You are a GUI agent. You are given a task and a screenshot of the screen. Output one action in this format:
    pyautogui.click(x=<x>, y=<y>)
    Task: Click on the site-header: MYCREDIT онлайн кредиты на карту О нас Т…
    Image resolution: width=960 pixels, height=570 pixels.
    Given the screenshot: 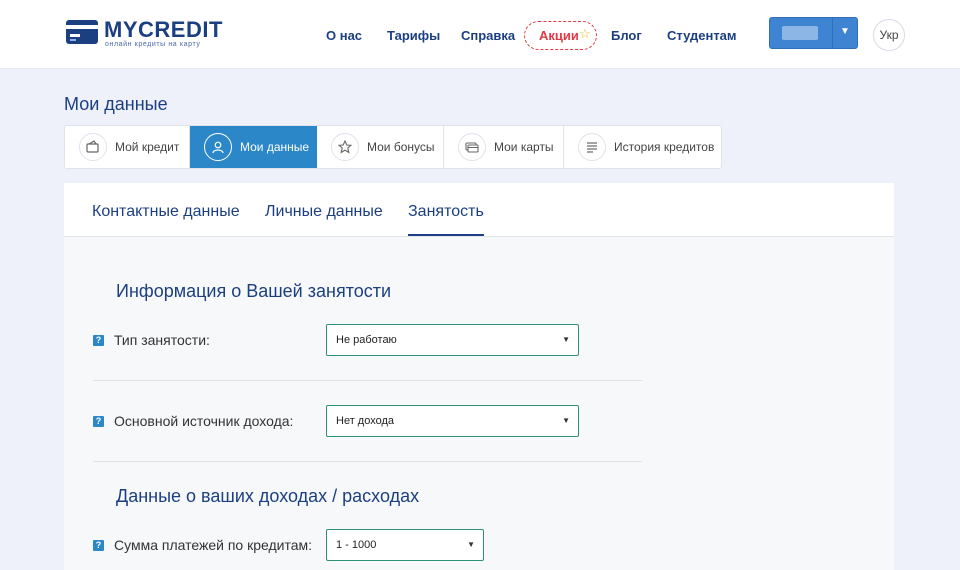 What is the action you would take?
    pyautogui.click(x=480, y=34)
    